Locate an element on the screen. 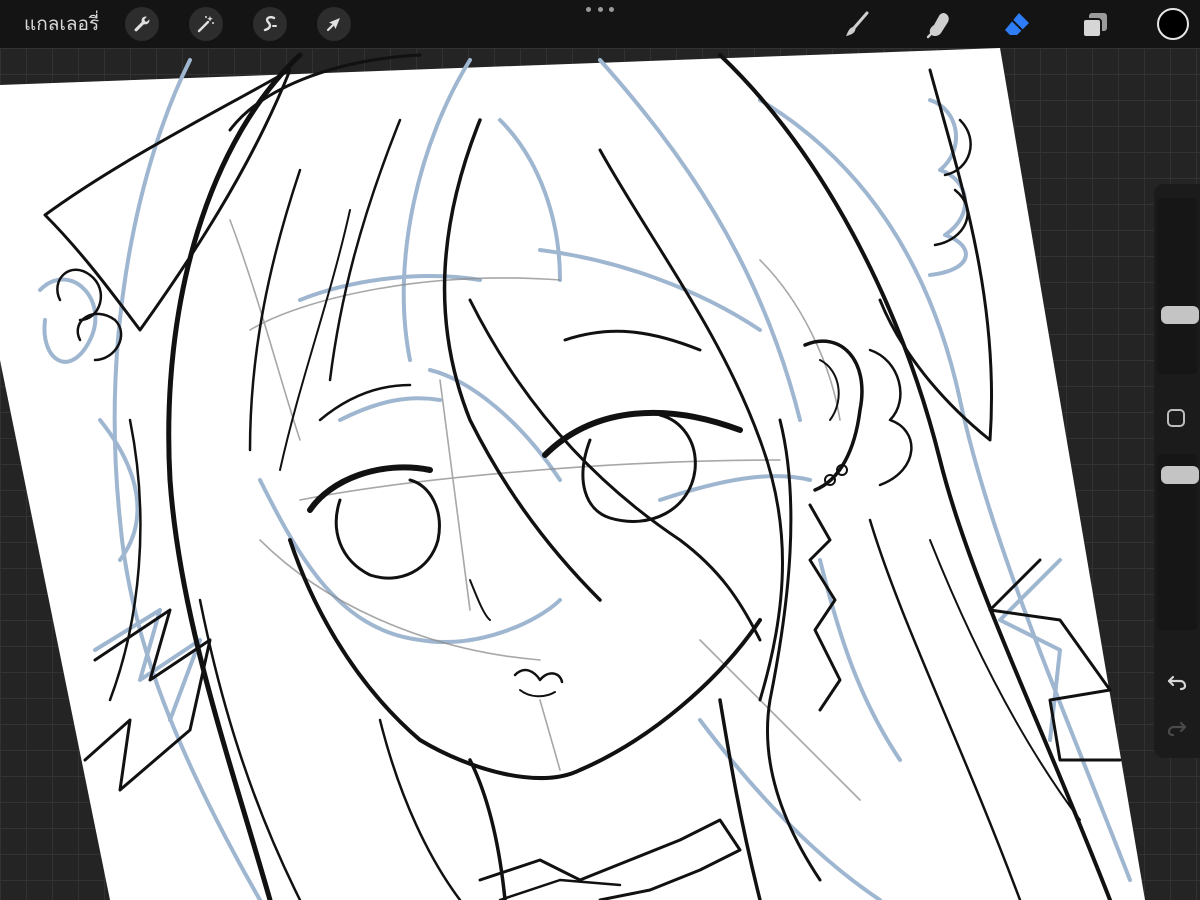 The image size is (1200, 900). transform-button is located at coordinates (334, 24).